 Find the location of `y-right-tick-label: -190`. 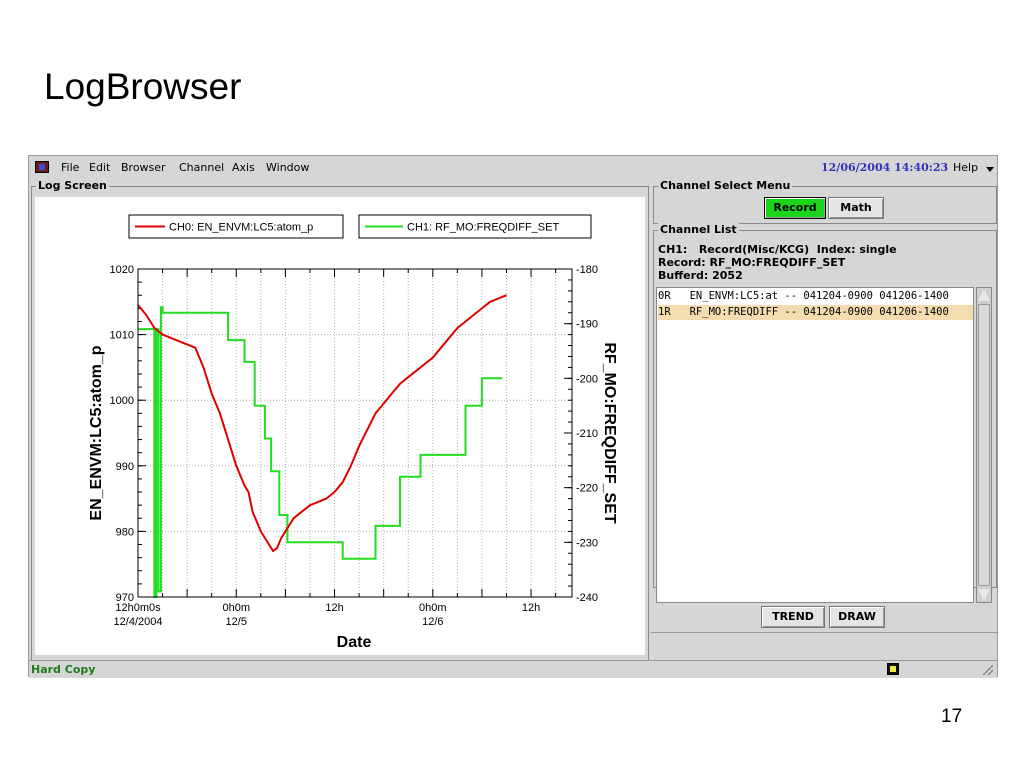

y-right-tick-label: -190 is located at coordinates (587, 325).